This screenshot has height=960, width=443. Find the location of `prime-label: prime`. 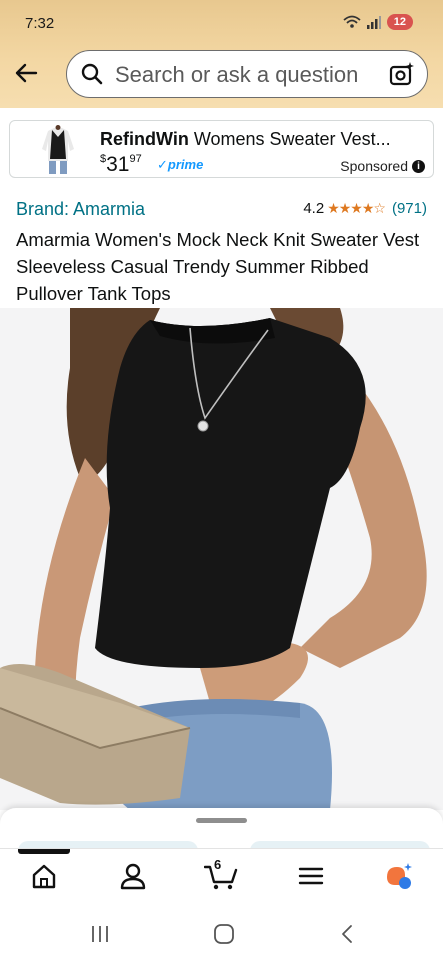

prime-label: prime is located at coordinates (185, 164).